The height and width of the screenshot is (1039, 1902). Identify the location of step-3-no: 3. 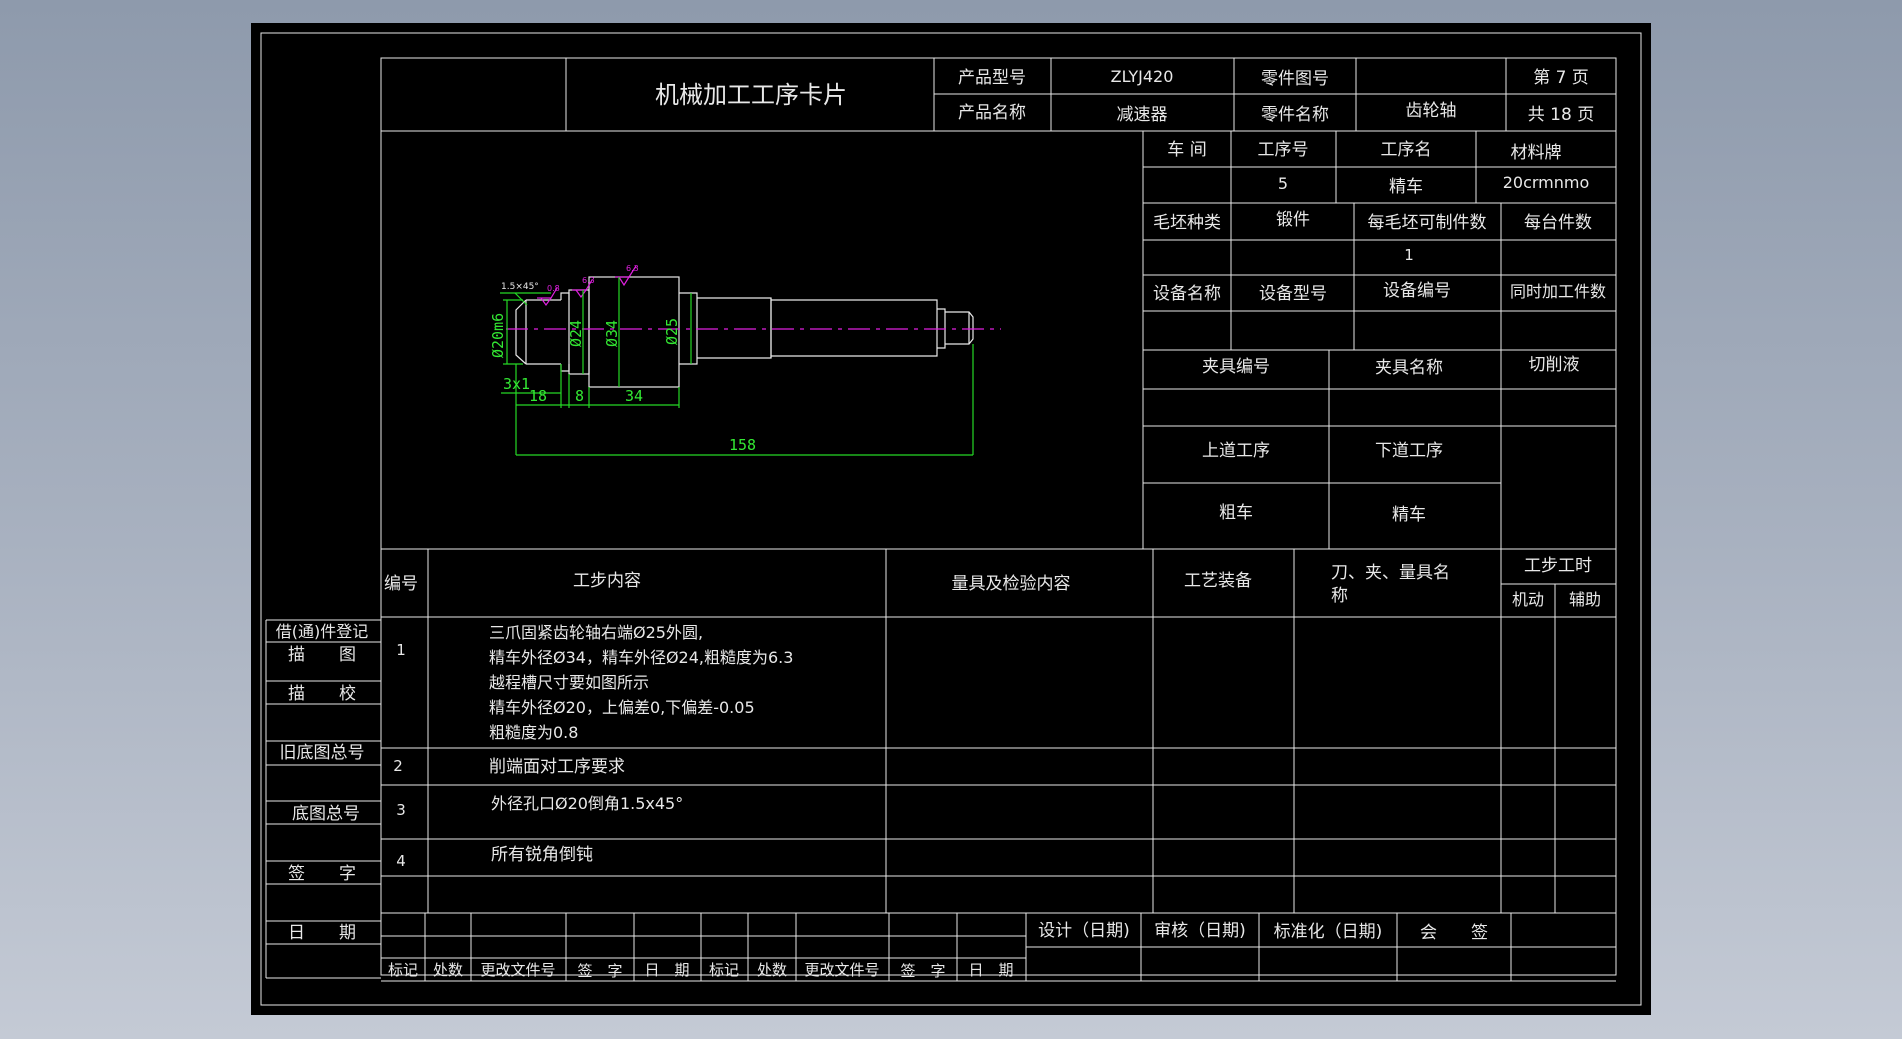
(401, 810).